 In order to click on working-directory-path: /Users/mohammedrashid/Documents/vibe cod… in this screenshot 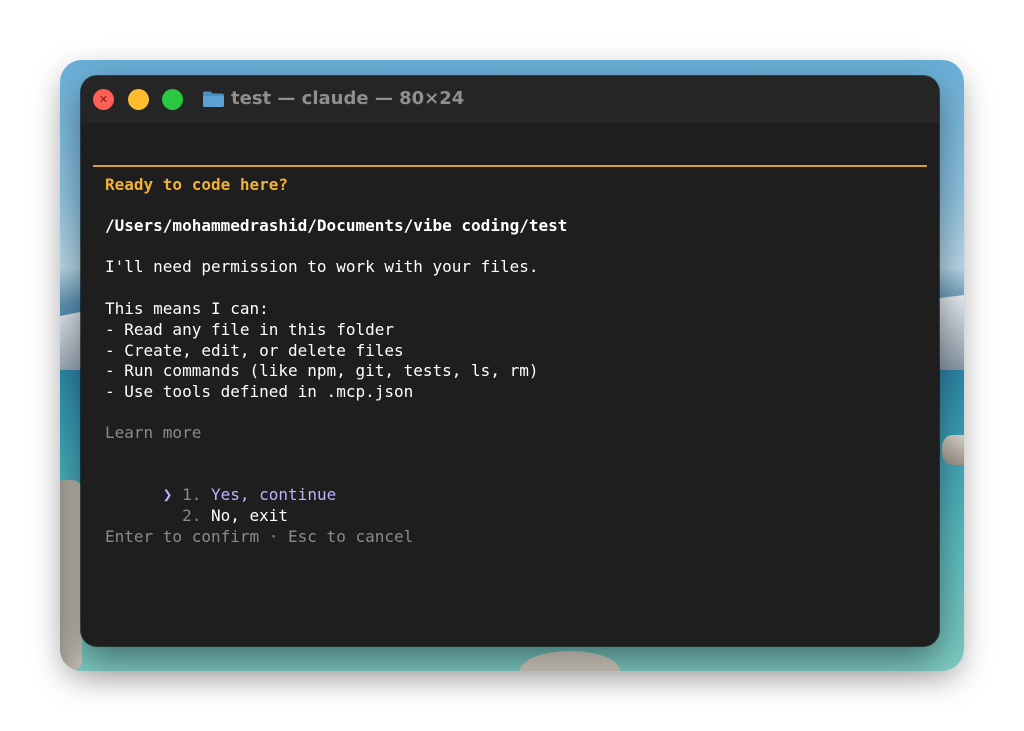, I will do `click(336, 225)`.